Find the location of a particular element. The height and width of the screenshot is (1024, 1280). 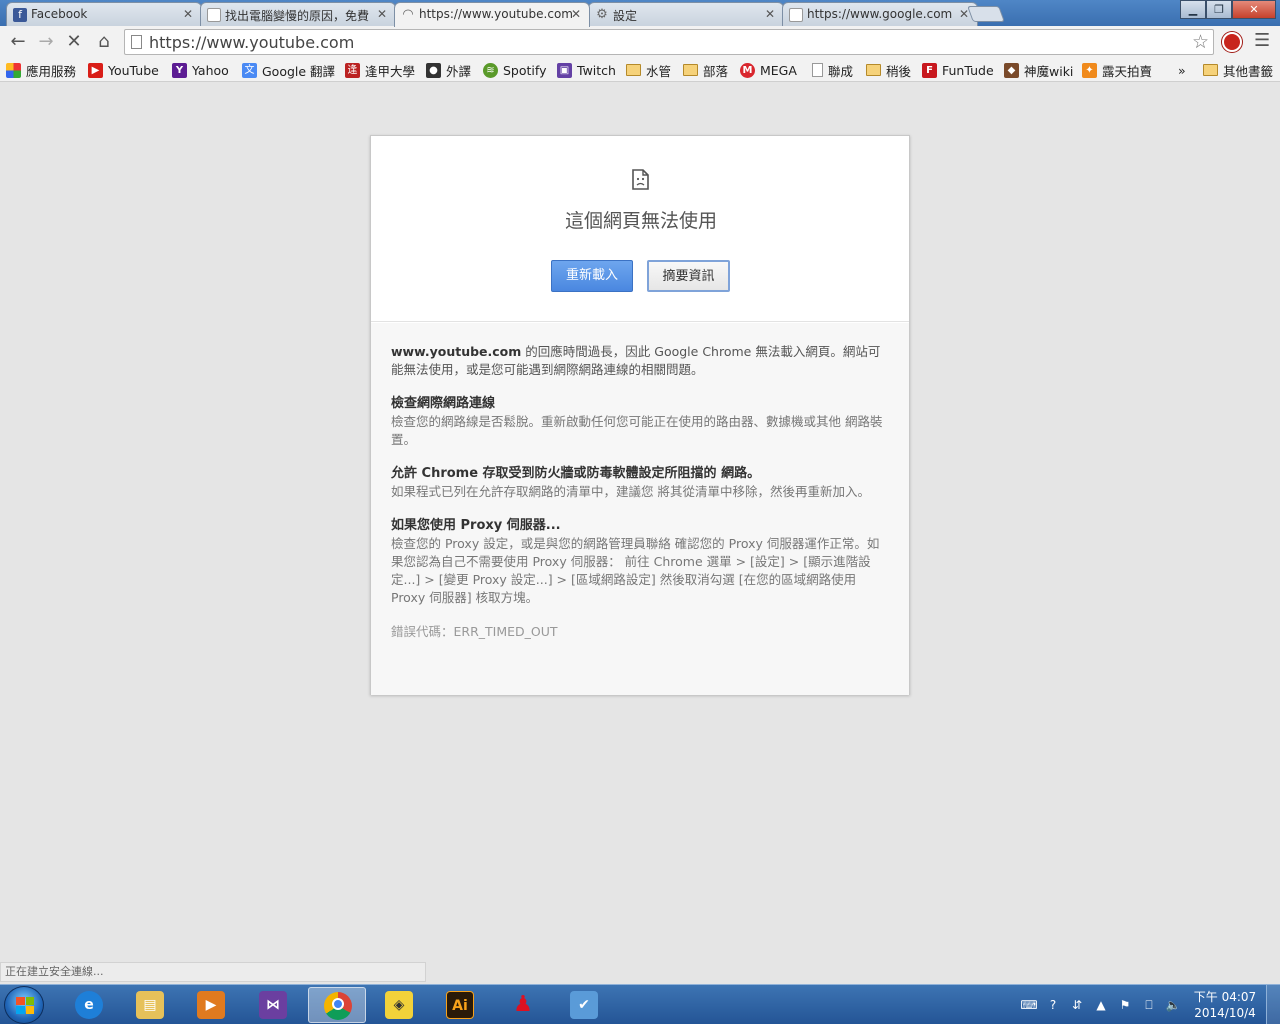

windows-logo-icon is located at coordinates (25, 1005).